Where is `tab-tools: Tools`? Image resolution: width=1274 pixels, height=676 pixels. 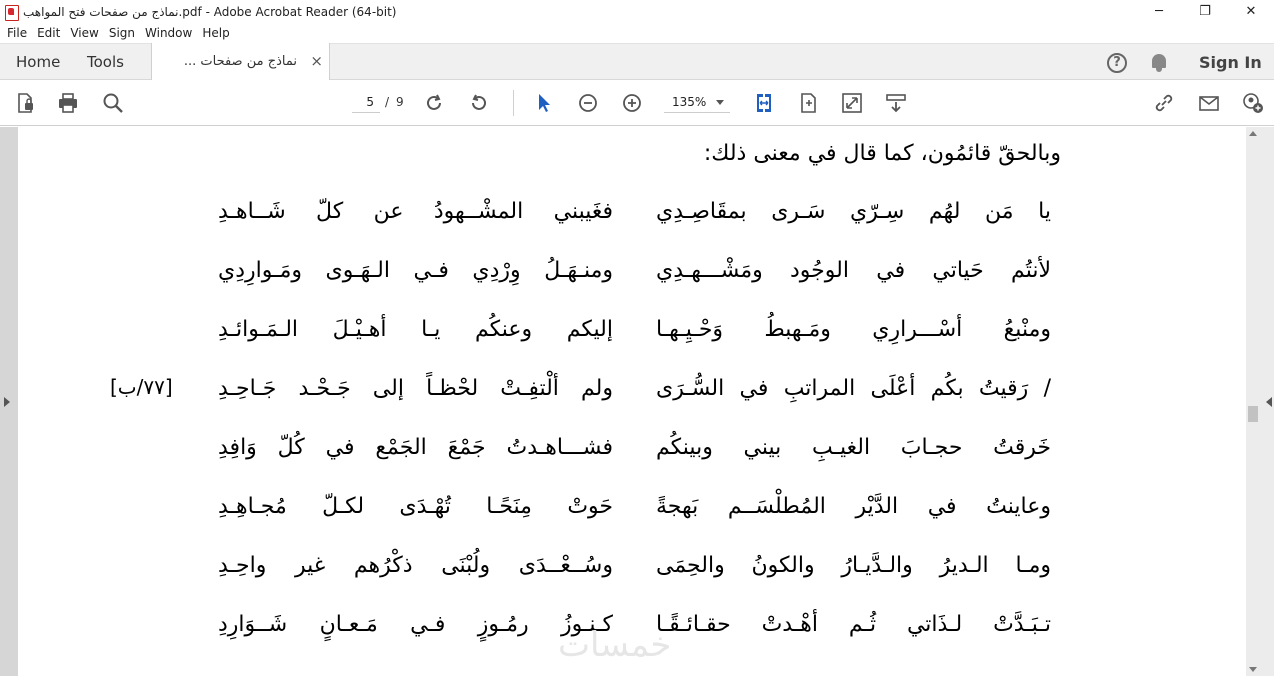
tab-tools: Tools is located at coordinates (105, 62).